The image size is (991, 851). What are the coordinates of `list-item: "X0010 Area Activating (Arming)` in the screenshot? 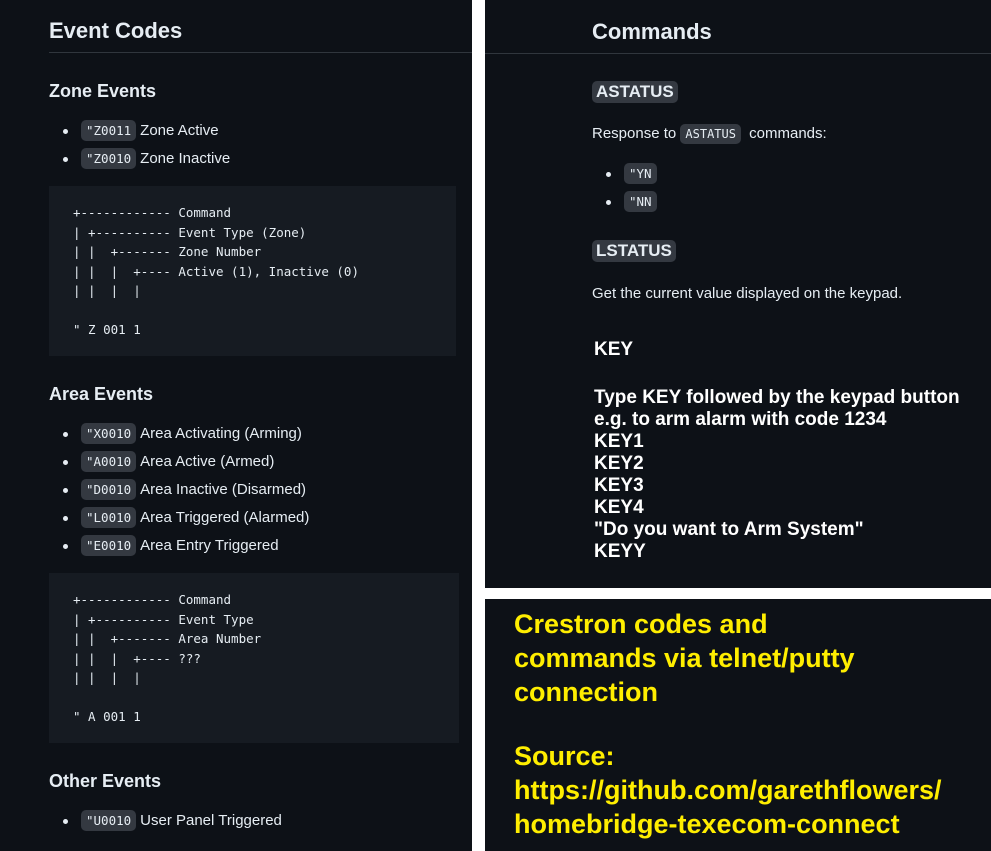 It's located at (179, 434).